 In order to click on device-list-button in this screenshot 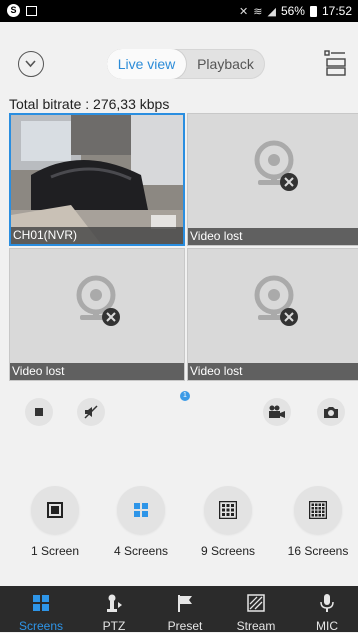, I will do `click(335, 63)`.